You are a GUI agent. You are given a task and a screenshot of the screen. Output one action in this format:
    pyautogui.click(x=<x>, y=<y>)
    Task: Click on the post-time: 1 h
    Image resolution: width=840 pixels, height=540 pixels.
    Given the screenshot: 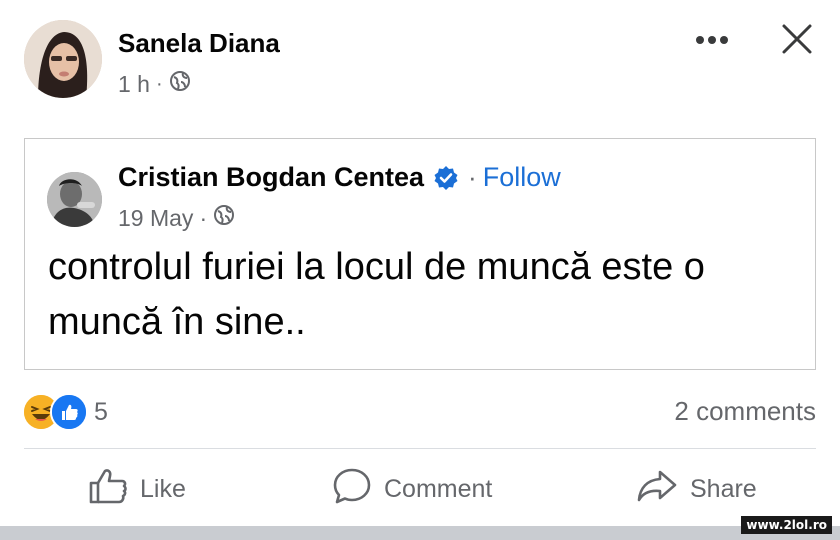 What is the action you would take?
    pyautogui.click(x=134, y=84)
    